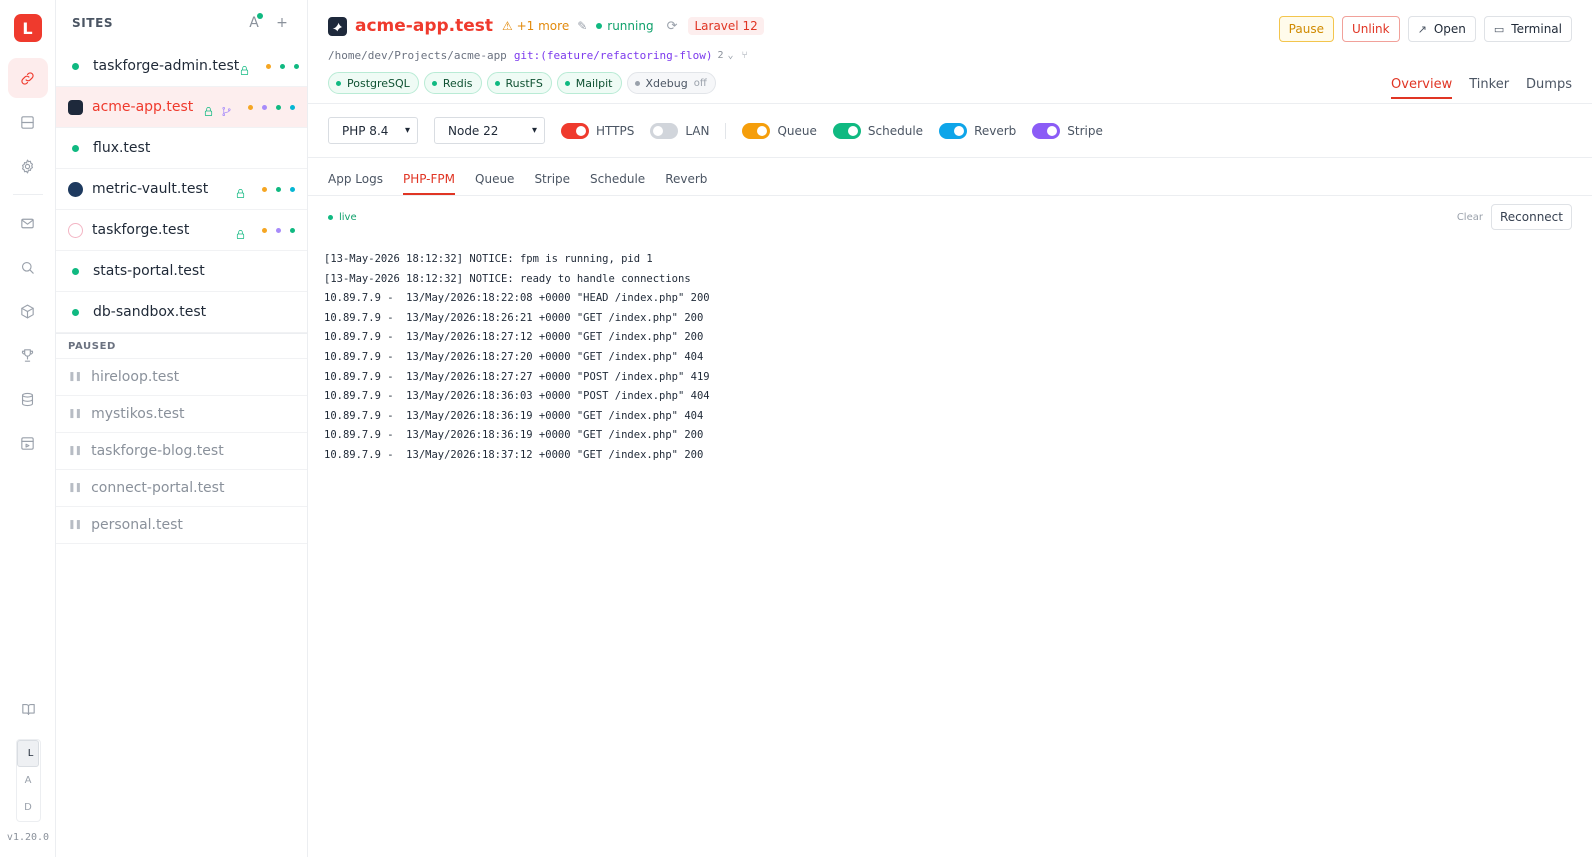 The image size is (1592, 857). I want to click on tab-overview: Overview, so click(1422, 88).